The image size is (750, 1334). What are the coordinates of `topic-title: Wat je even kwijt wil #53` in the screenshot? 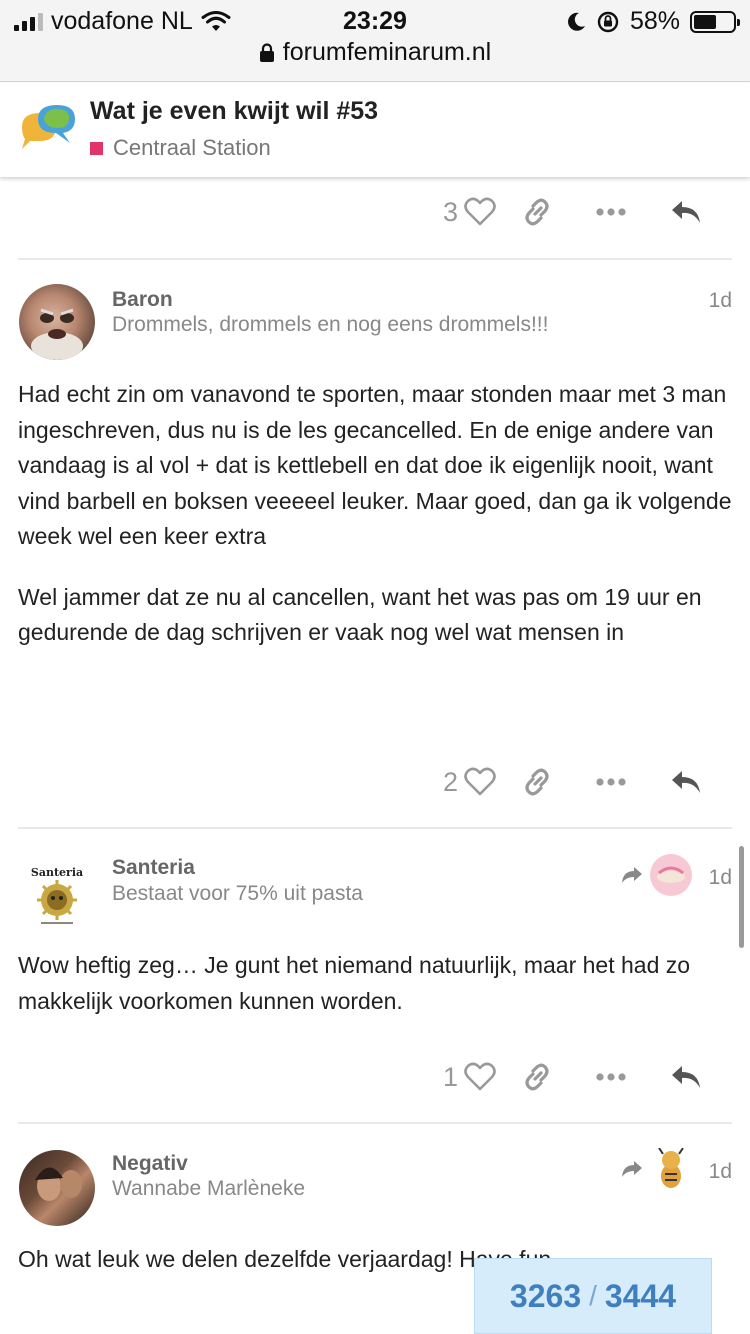 It's located at (234, 111).